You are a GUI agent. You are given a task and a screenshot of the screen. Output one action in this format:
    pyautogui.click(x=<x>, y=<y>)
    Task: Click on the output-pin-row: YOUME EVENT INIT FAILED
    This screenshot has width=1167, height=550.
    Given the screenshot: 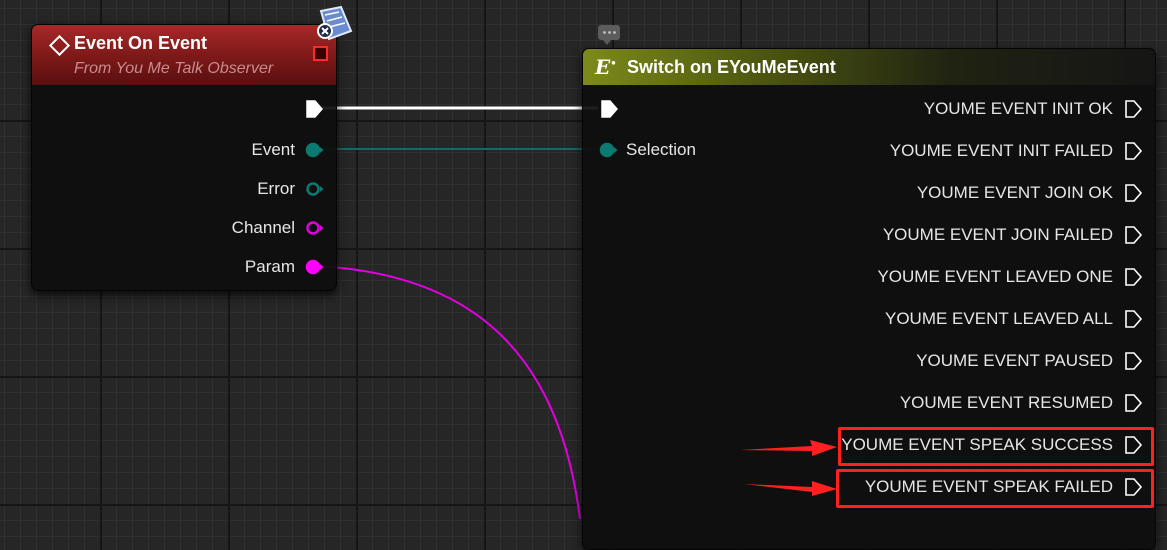 What is the action you would take?
    pyautogui.click(x=1016, y=151)
    